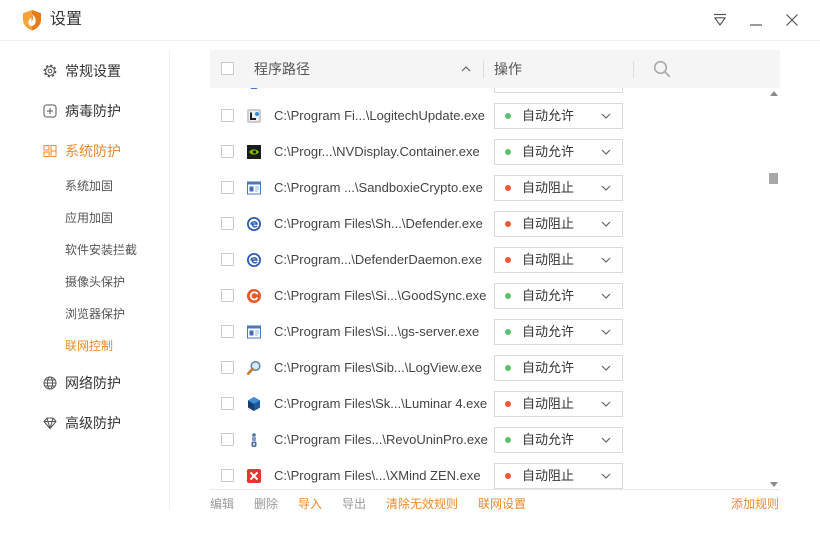  Describe the element at coordinates (98, 423) in the screenshot. I see `sidebar-item-advanced-protection: 高级防护` at that location.